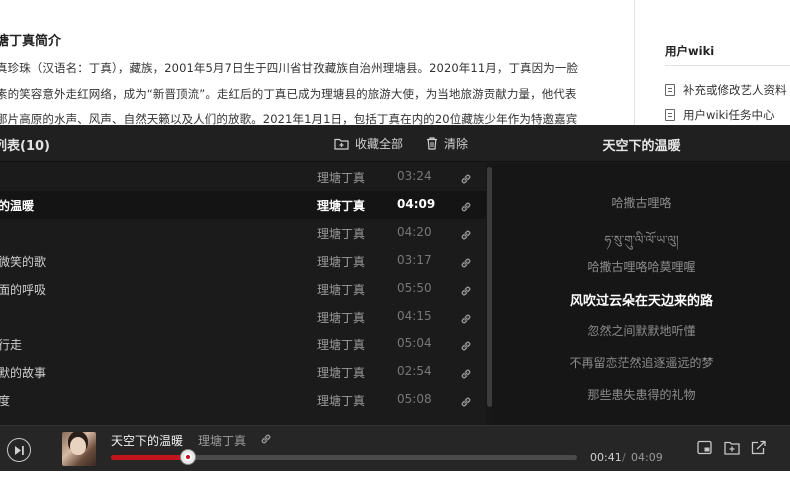  What do you see at coordinates (414, 315) in the screenshot?
I see `track-duration: 04:15` at bounding box center [414, 315].